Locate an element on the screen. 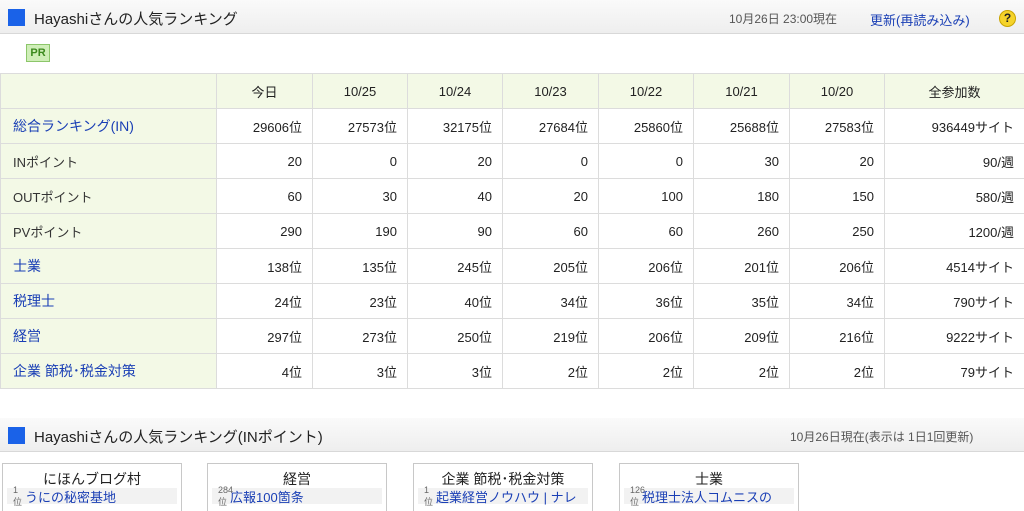 This screenshot has height=511, width=1024. category-link: 士業 is located at coordinates (108, 266).